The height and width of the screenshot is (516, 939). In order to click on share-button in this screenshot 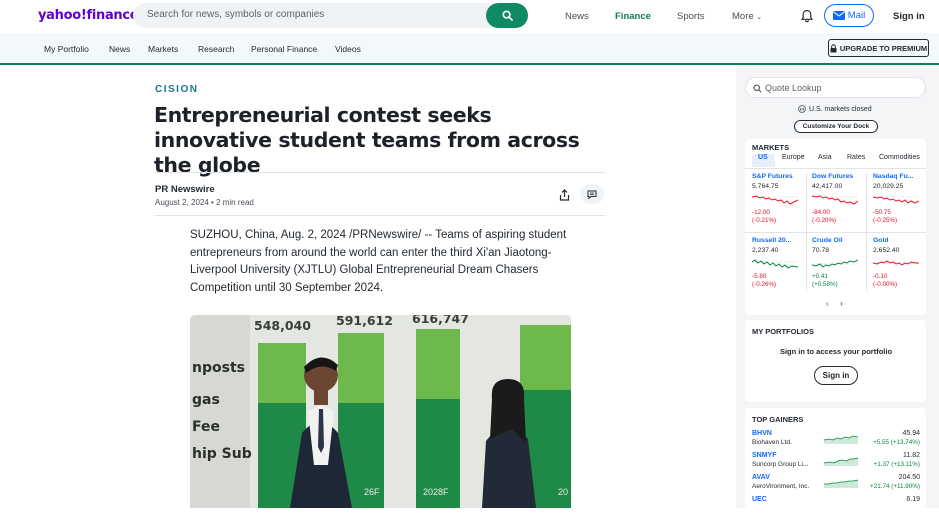, I will do `click(564, 195)`.